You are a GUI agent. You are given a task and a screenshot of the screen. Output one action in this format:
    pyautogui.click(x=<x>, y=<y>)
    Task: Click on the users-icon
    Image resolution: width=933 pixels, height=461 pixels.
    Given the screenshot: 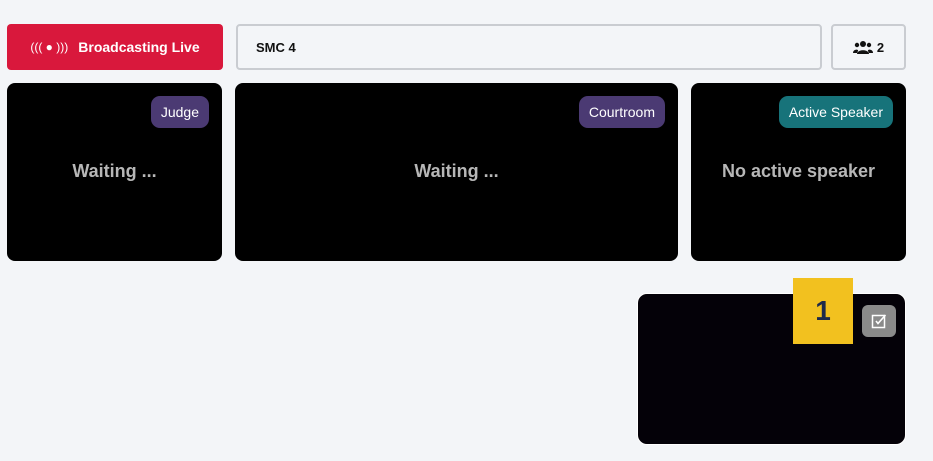 What is the action you would take?
    pyautogui.click(x=862, y=47)
    